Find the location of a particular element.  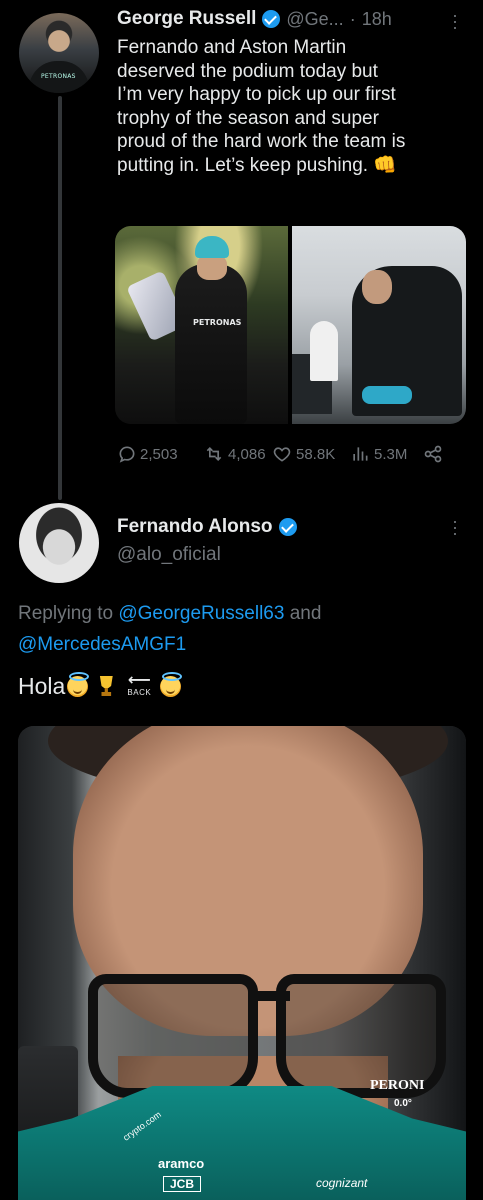

tweet-text-line: I’m very happy to pick up our first is located at coordinates (256, 94).